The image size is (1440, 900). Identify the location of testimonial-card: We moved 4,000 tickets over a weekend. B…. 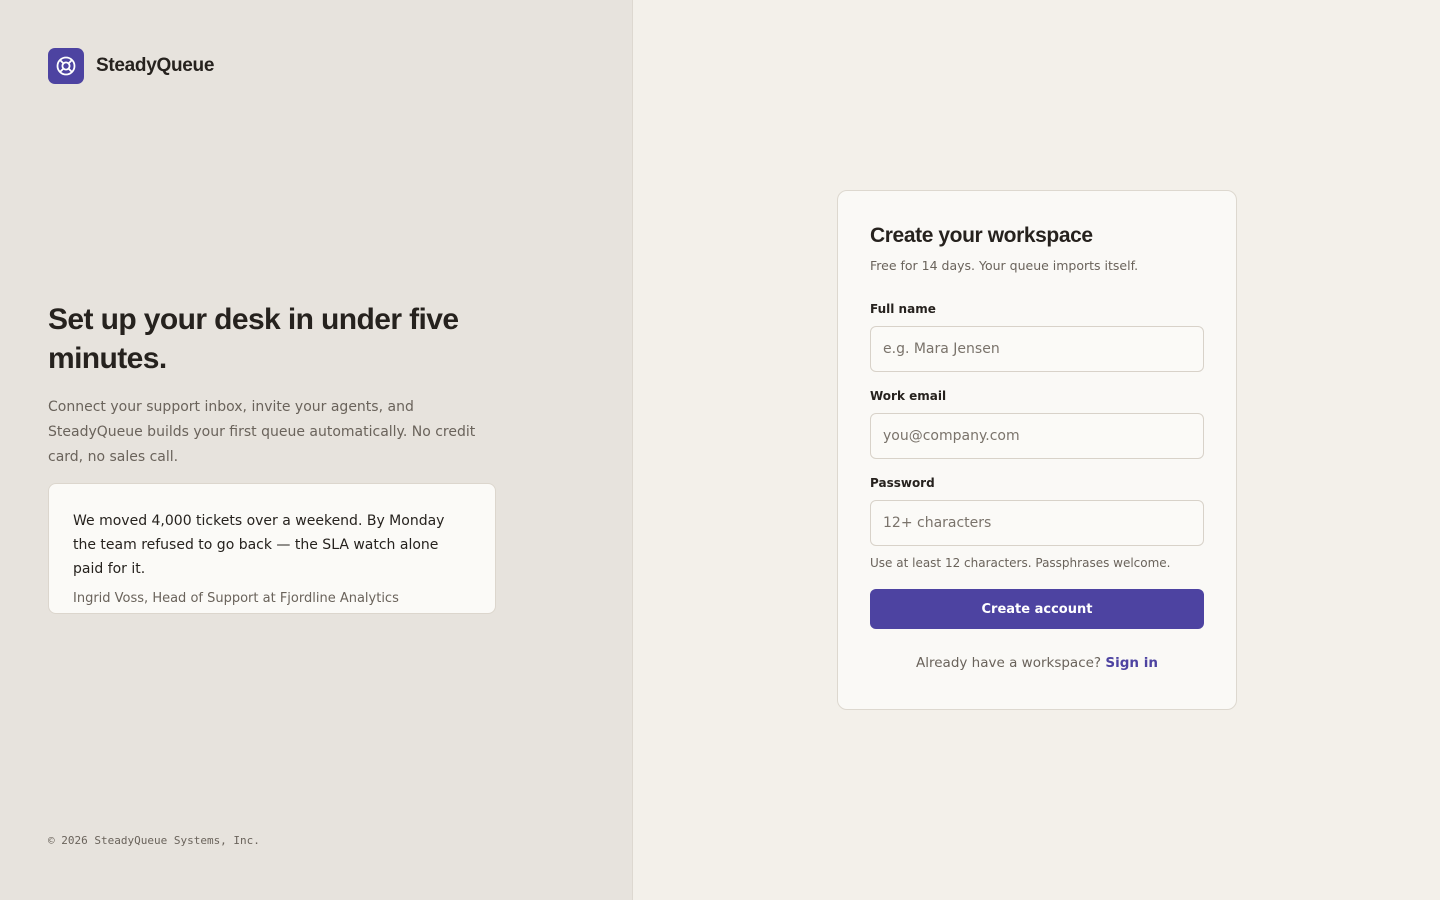
(272, 548).